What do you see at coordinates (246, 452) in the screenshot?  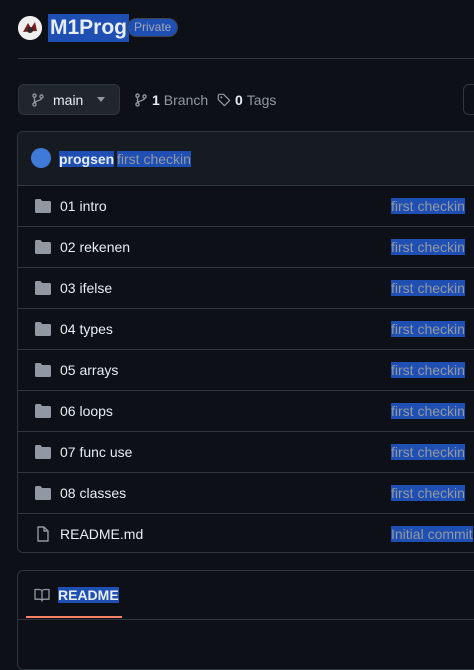 I see `file-row: 07 func use first checkin` at bounding box center [246, 452].